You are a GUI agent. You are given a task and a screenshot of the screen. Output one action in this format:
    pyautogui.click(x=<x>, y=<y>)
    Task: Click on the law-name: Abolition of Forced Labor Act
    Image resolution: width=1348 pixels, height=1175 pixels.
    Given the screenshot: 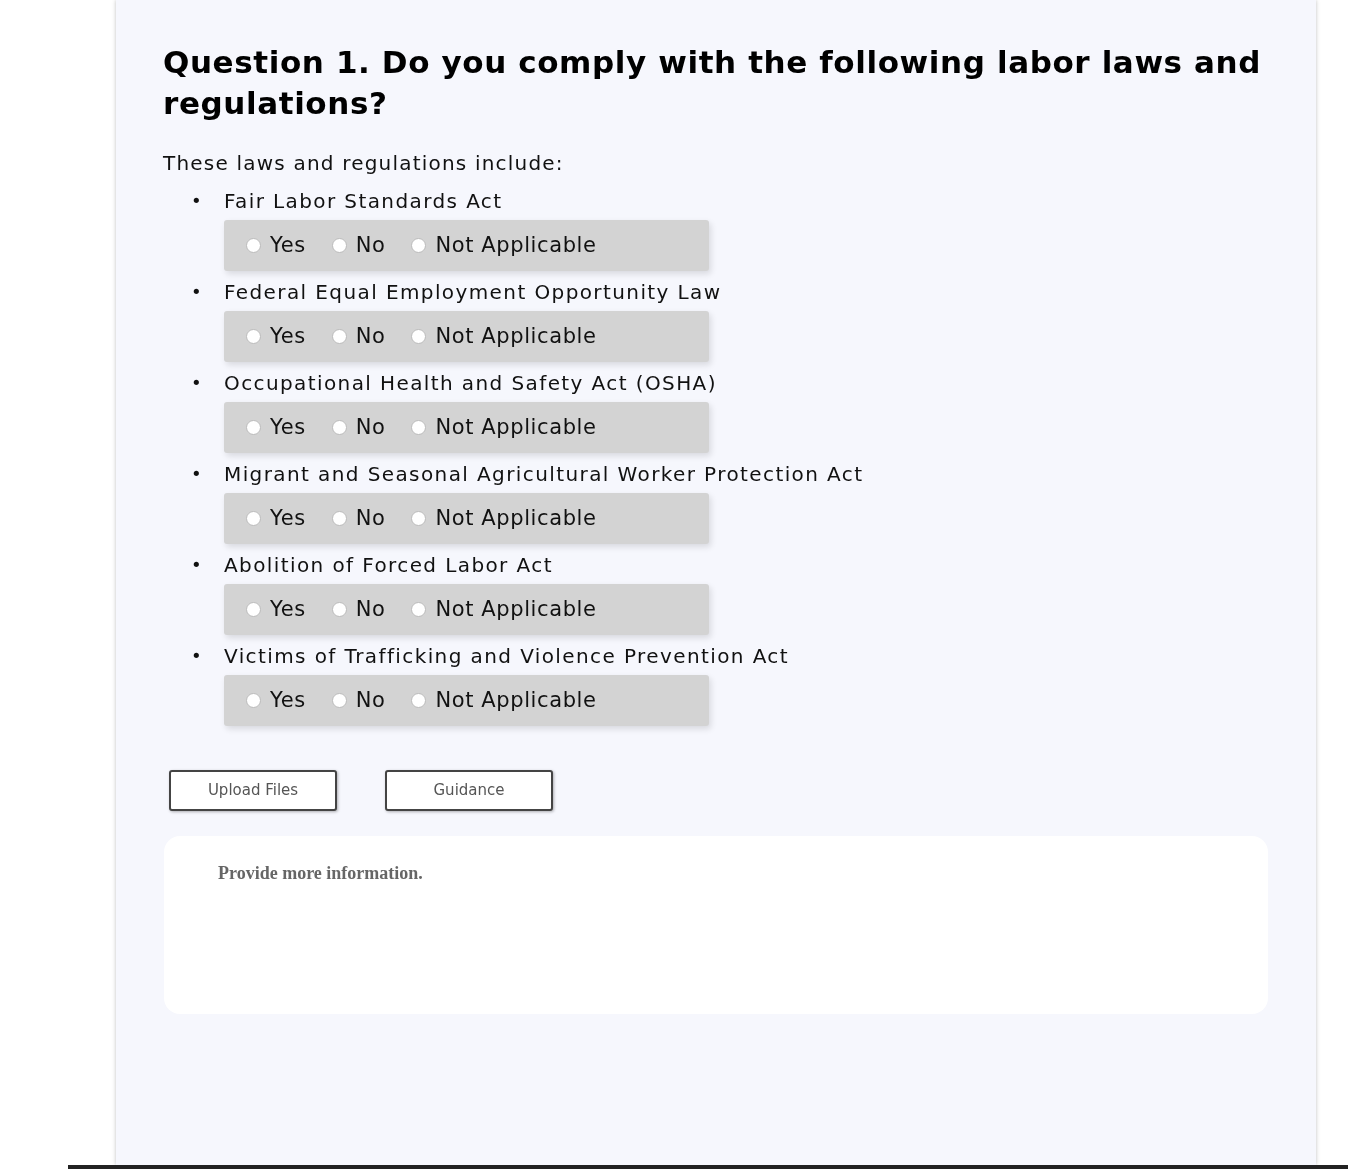 What is the action you would take?
    pyautogui.click(x=389, y=565)
    